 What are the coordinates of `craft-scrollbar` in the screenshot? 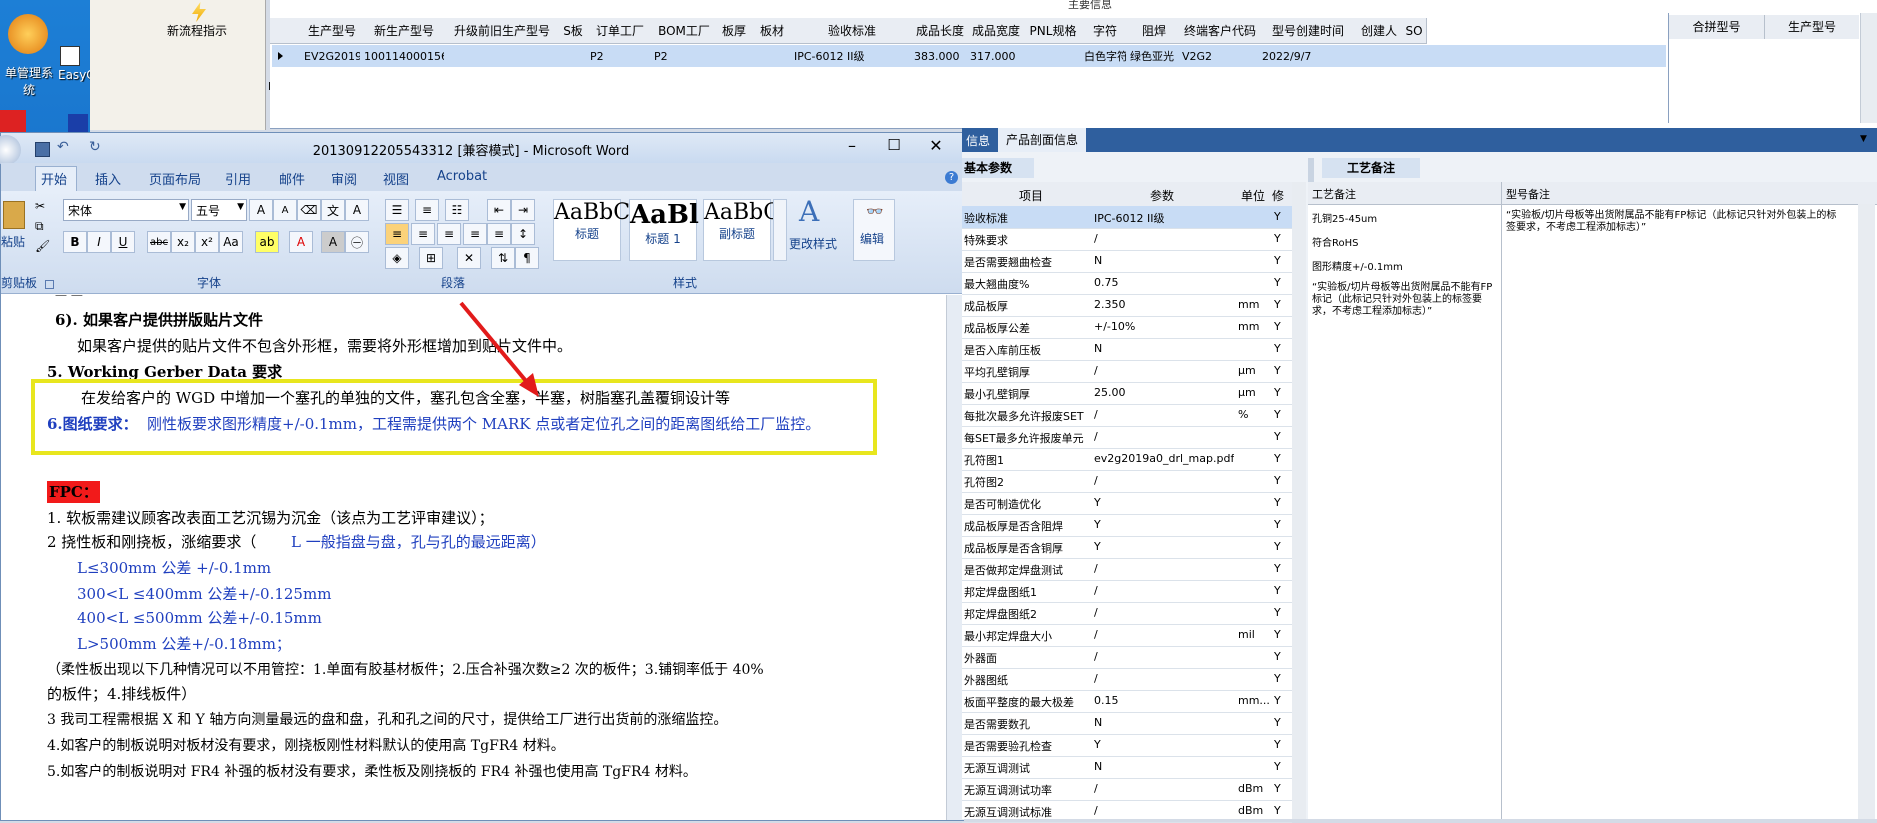 It's located at (1866, 511).